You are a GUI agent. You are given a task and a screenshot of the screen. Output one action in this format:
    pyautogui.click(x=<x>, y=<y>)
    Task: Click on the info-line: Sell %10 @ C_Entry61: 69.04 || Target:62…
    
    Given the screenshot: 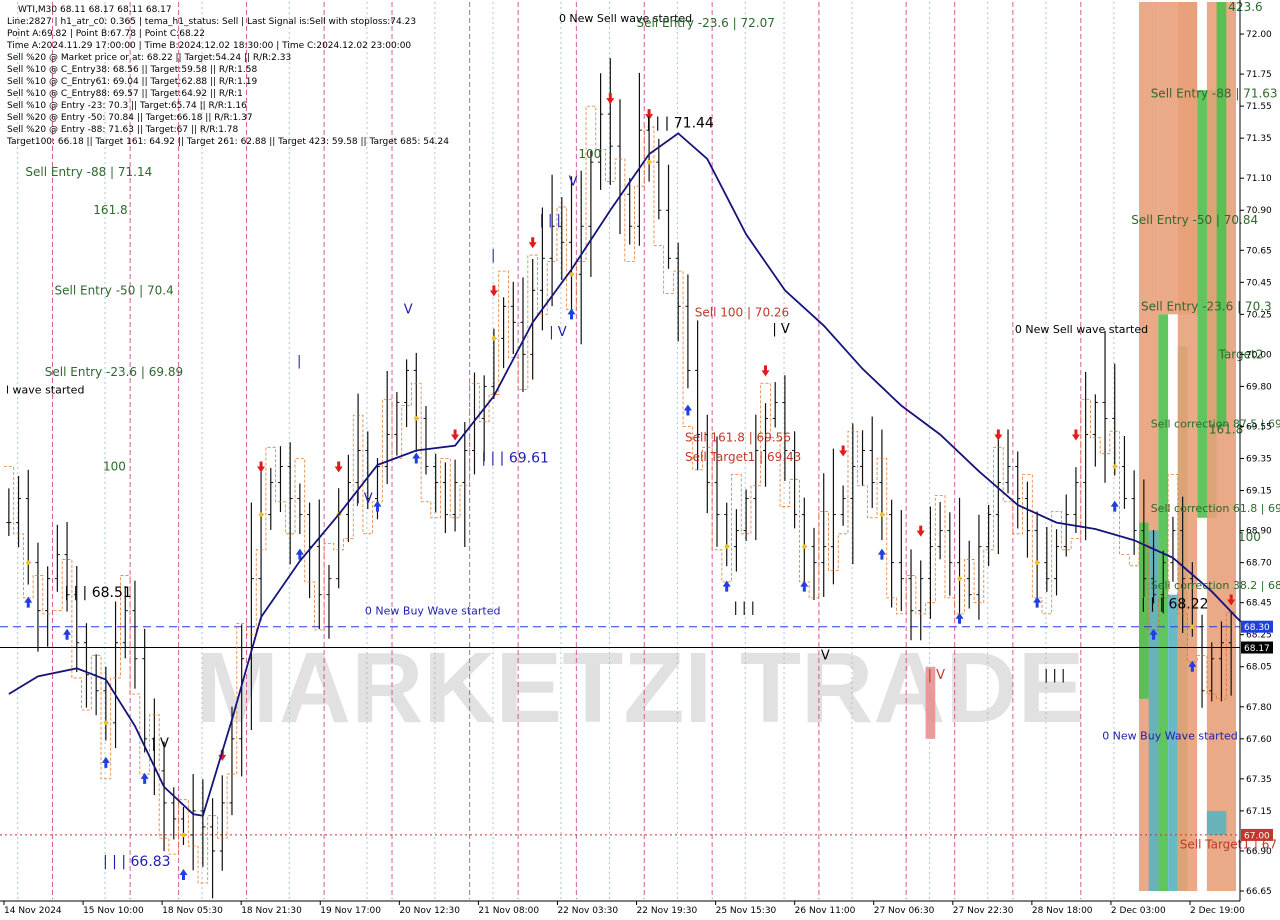 What is the action you would take?
    pyautogui.click(x=132, y=82)
    